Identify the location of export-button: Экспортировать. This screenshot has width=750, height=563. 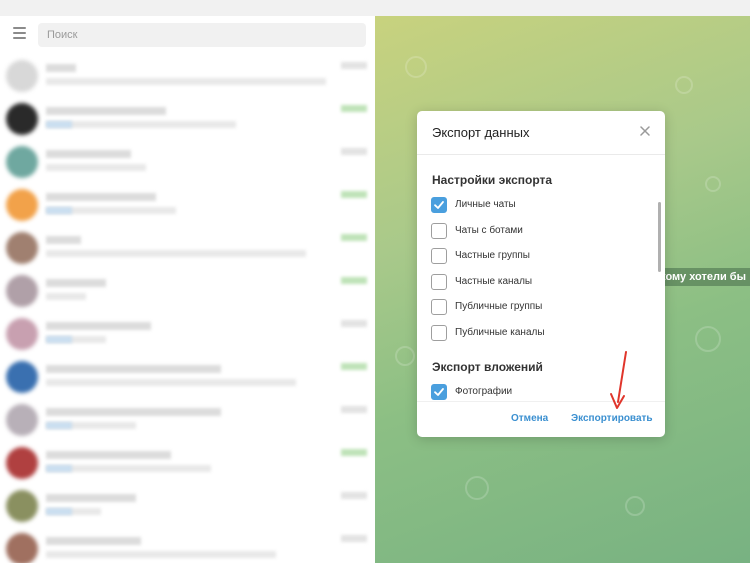
(612, 418).